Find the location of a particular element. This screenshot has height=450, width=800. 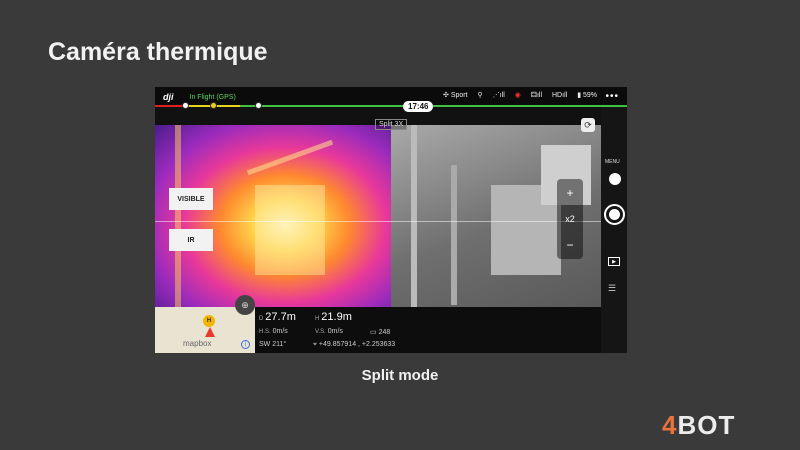

progress-green is located at coordinates (433, 106).